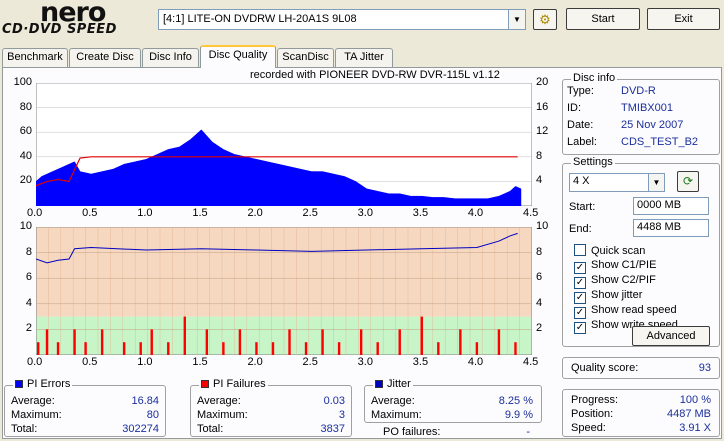  I want to click on advanced-button: Advanced, so click(671, 336).